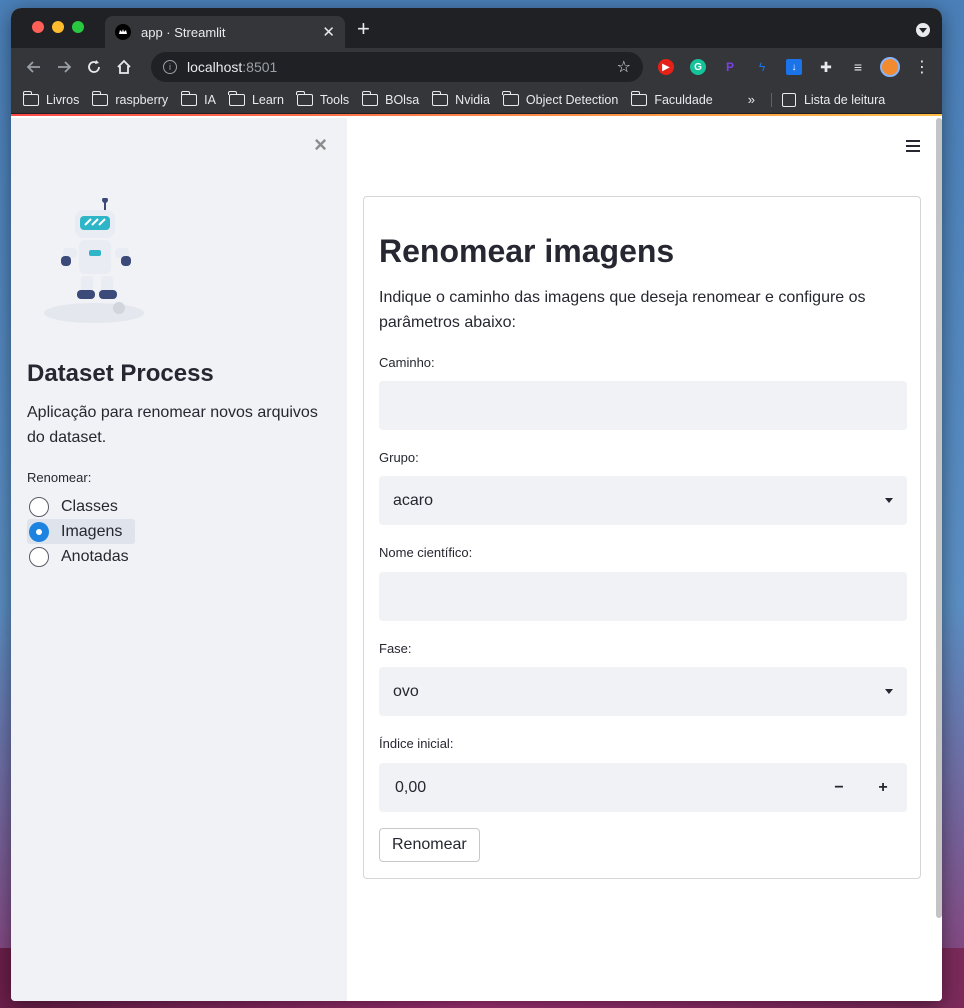 This screenshot has width=964, height=1008. What do you see at coordinates (320, 145) in the screenshot?
I see `sidebar-close-icon: ×` at bounding box center [320, 145].